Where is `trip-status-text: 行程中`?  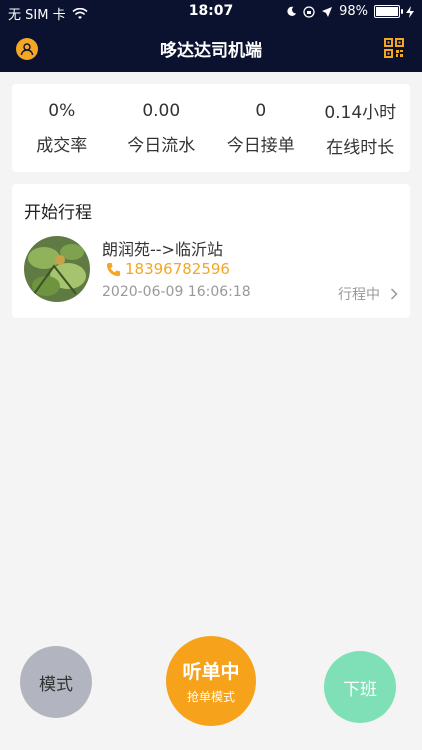
trip-status-text: 行程中 is located at coordinates (359, 295).